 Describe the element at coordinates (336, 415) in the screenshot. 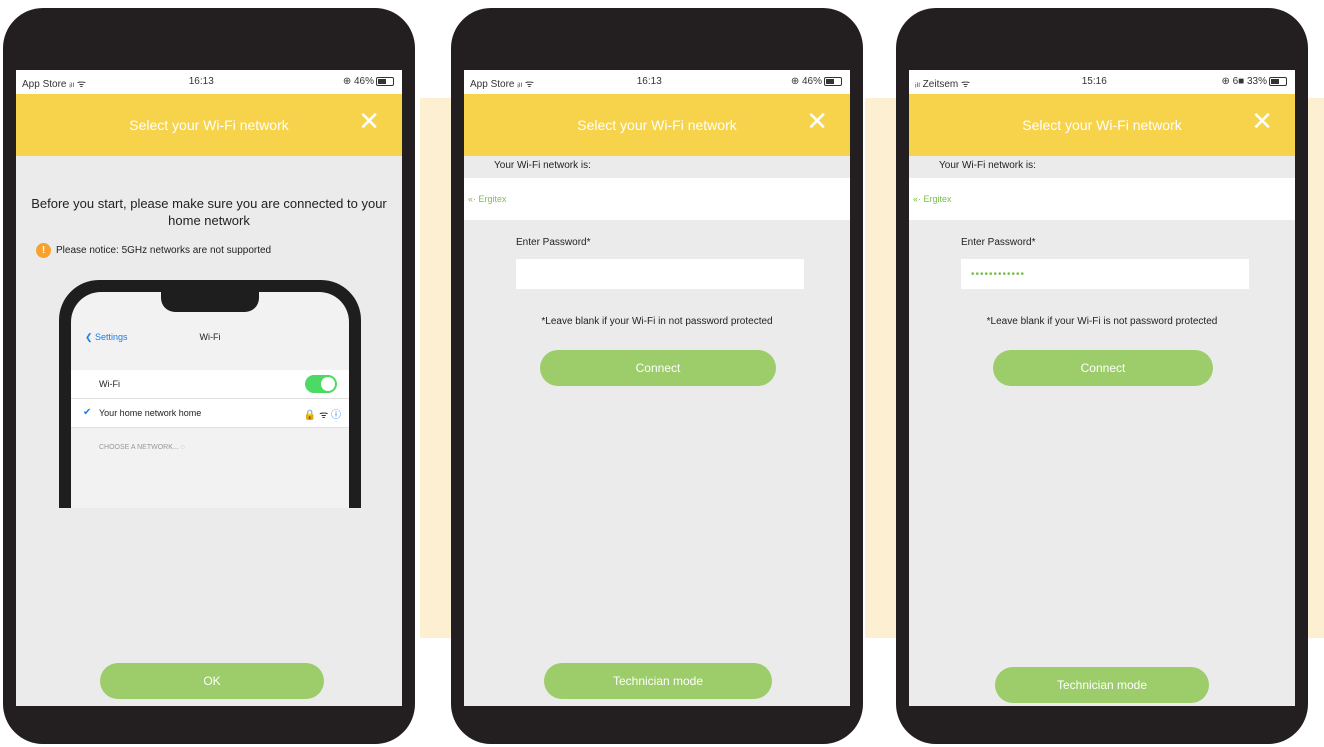

I see `info-circle-icon: ⓘ` at that location.